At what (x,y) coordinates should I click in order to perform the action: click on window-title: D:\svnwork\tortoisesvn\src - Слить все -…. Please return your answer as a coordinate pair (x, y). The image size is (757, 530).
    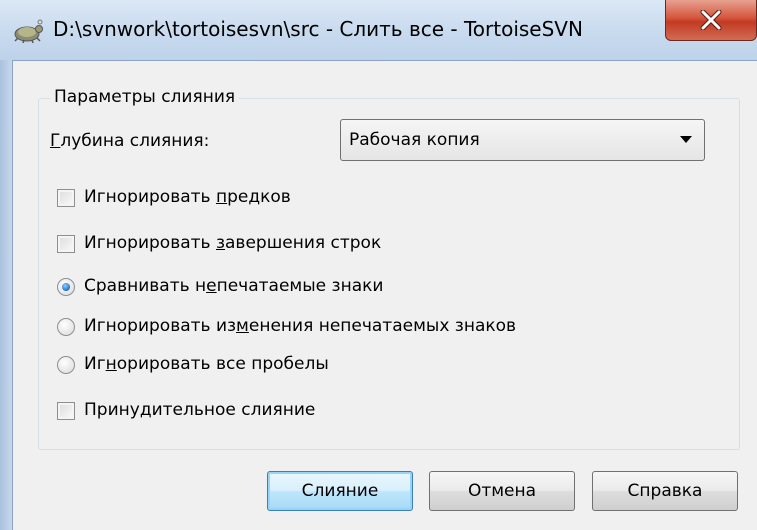
    Looking at the image, I should click on (318, 29).